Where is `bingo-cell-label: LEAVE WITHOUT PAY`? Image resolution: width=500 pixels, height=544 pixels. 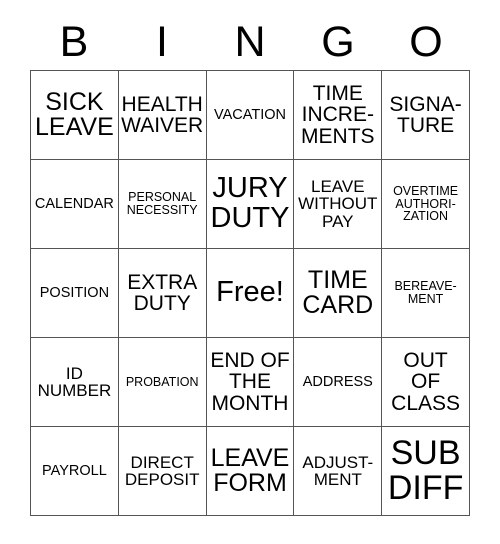
bingo-cell-label: LEAVE WITHOUT PAY is located at coordinates (338, 204).